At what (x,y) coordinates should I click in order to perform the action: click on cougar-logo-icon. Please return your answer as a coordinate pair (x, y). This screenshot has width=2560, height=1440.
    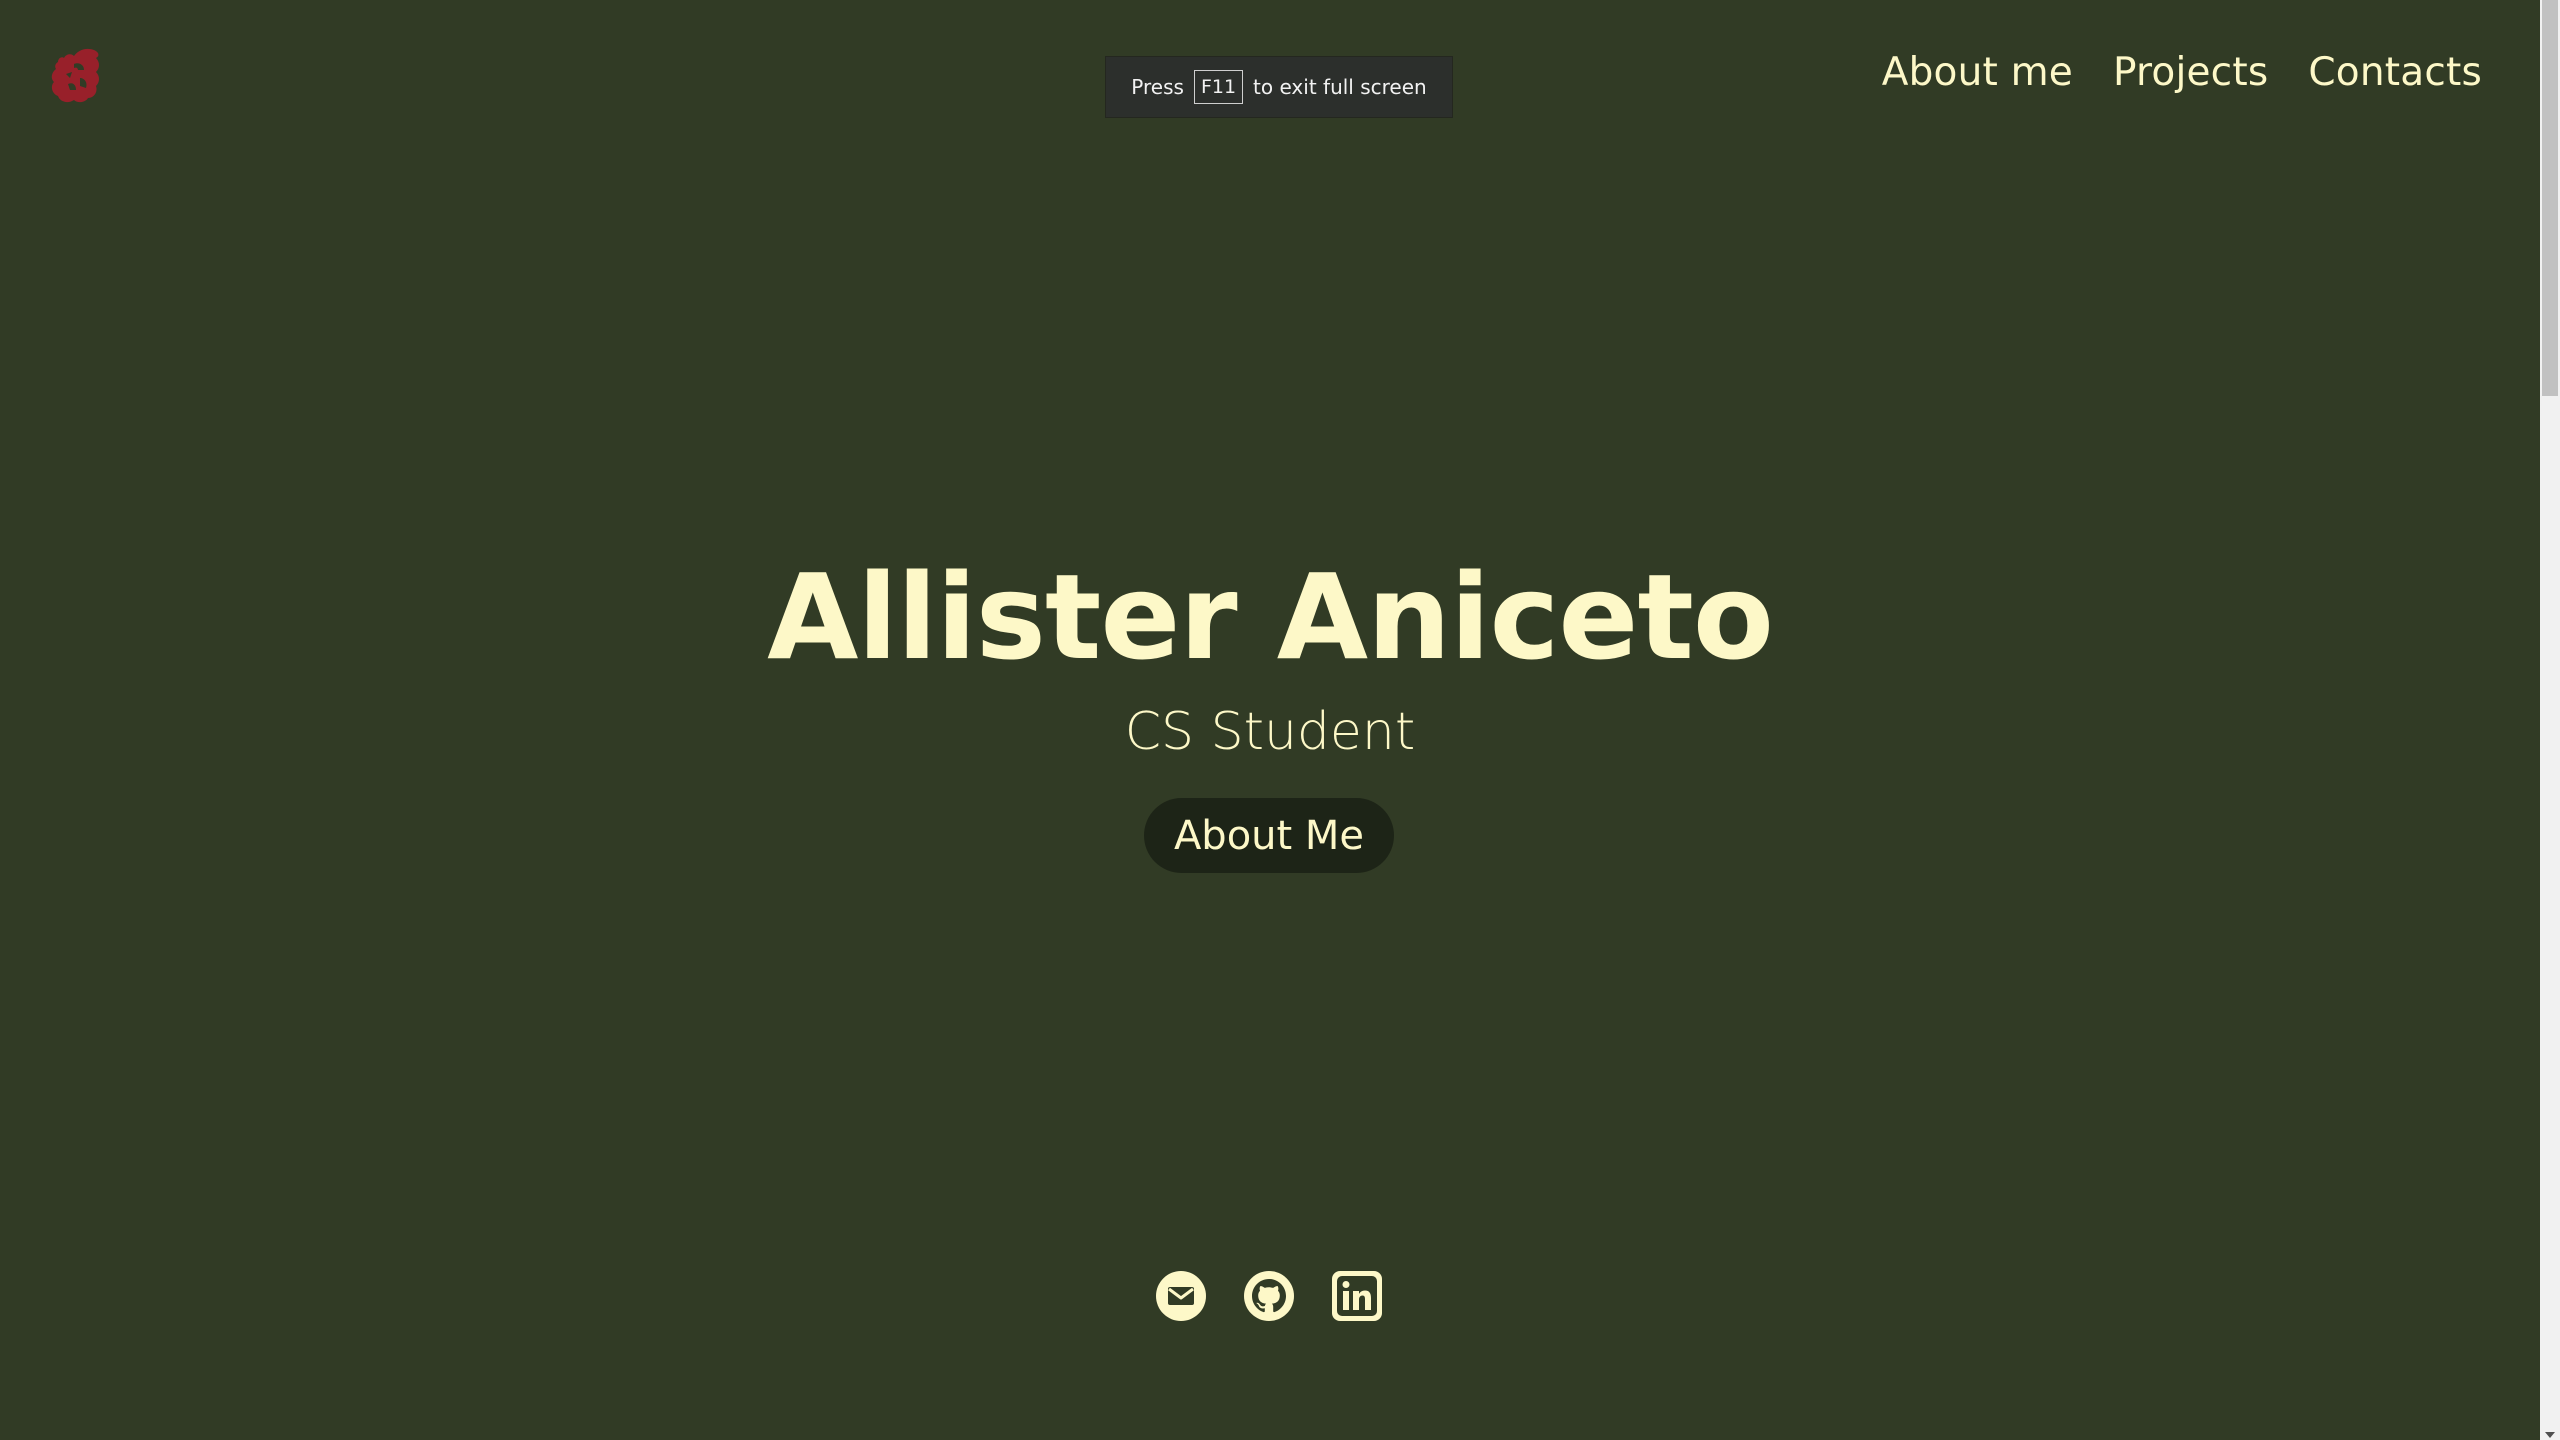
    Looking at the image, I should click on (76, 76).